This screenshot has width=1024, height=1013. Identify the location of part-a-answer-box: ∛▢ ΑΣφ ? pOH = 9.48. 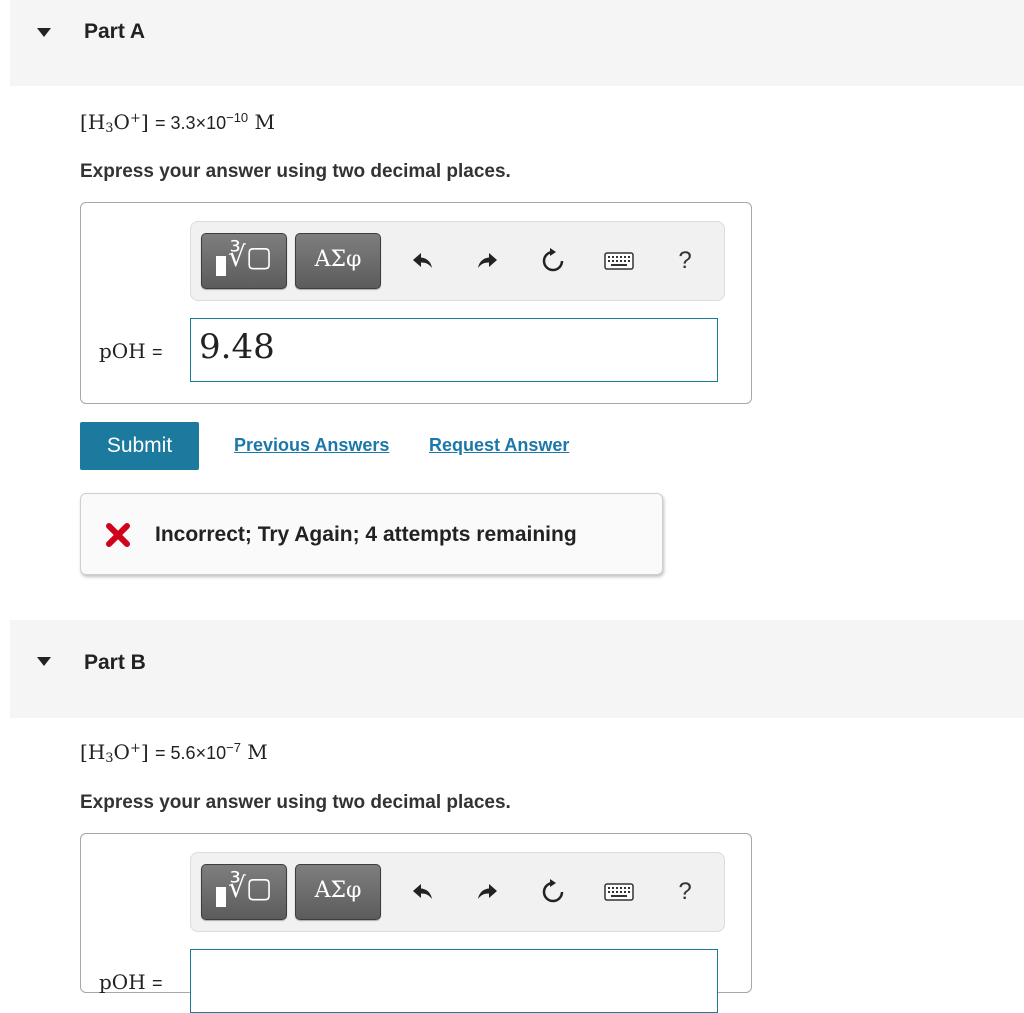
(416, 303).